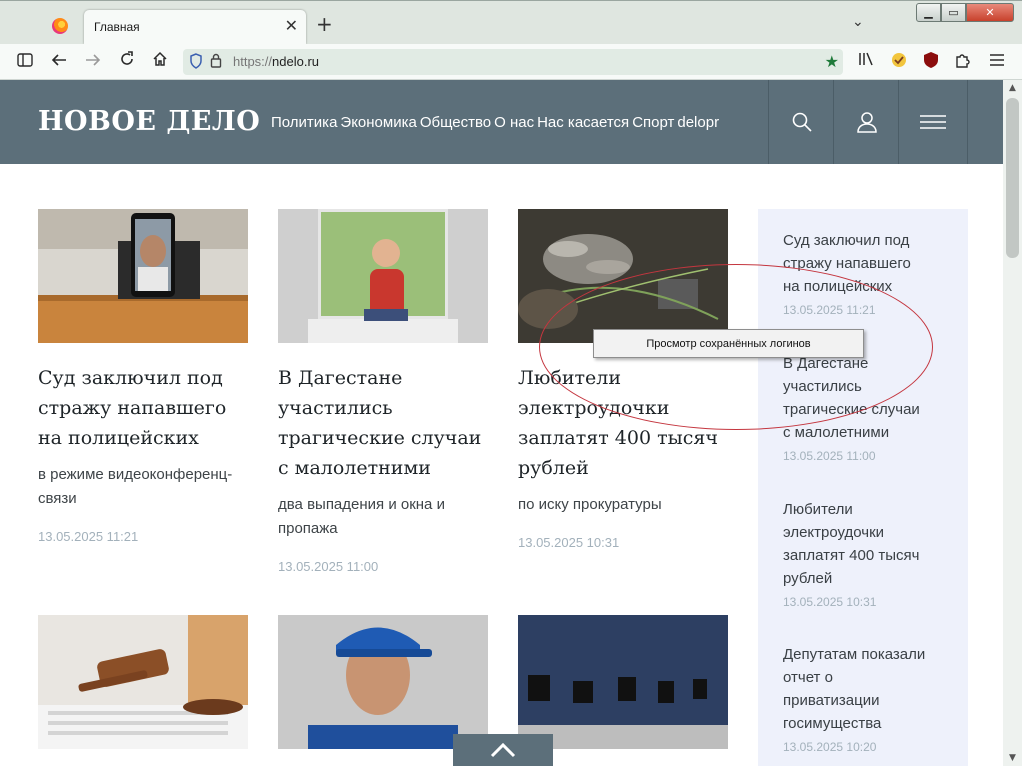 This screenshot has height=766, width=1022. Describe the element at coordinates (832, 61) in the screenshot. I see `bookmark-star-icon: ★` at that location.